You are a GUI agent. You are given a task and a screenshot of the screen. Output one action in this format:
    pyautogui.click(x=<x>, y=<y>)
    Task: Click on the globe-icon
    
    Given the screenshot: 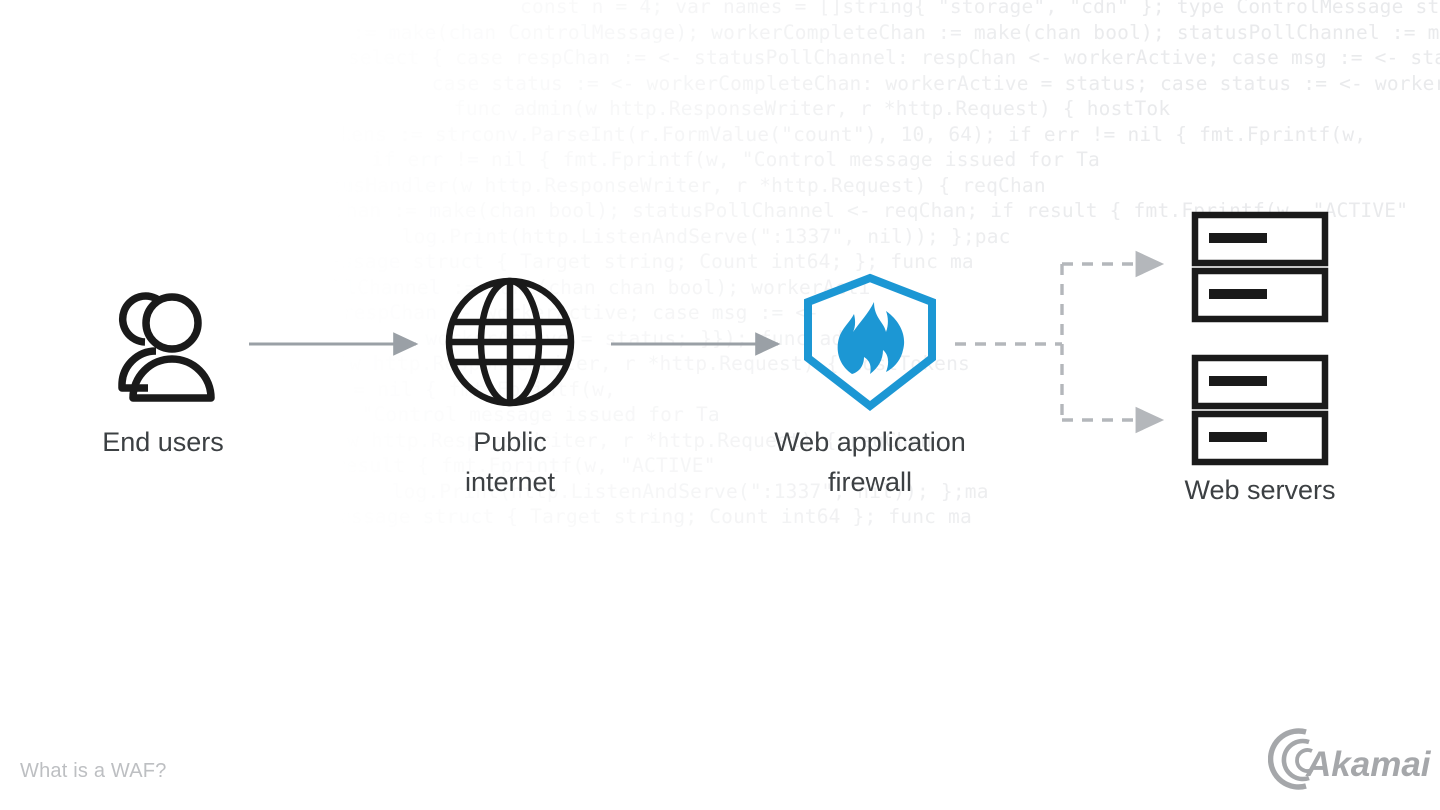 What is the action you would take?
    pyautogui.click(x=510, y=342)
    